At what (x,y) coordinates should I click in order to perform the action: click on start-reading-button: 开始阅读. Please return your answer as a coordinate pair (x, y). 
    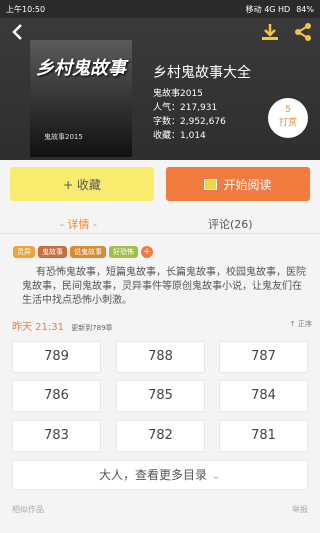
    Looking at the image, I should click on (238, 184).